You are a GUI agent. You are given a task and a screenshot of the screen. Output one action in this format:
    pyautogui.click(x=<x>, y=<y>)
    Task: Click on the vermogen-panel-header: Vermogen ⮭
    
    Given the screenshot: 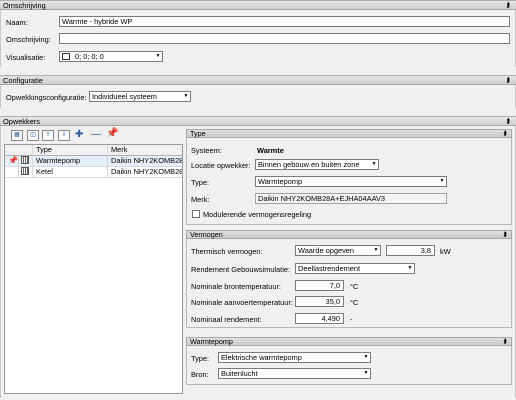 What is the action you would take?
    pyautogui.click(x=349, y=234)
    